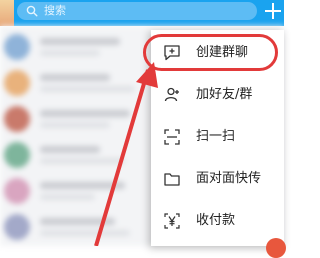 This screenshot has width=320, height=258. I want to click on annotation-arrow, so click(126, 154).